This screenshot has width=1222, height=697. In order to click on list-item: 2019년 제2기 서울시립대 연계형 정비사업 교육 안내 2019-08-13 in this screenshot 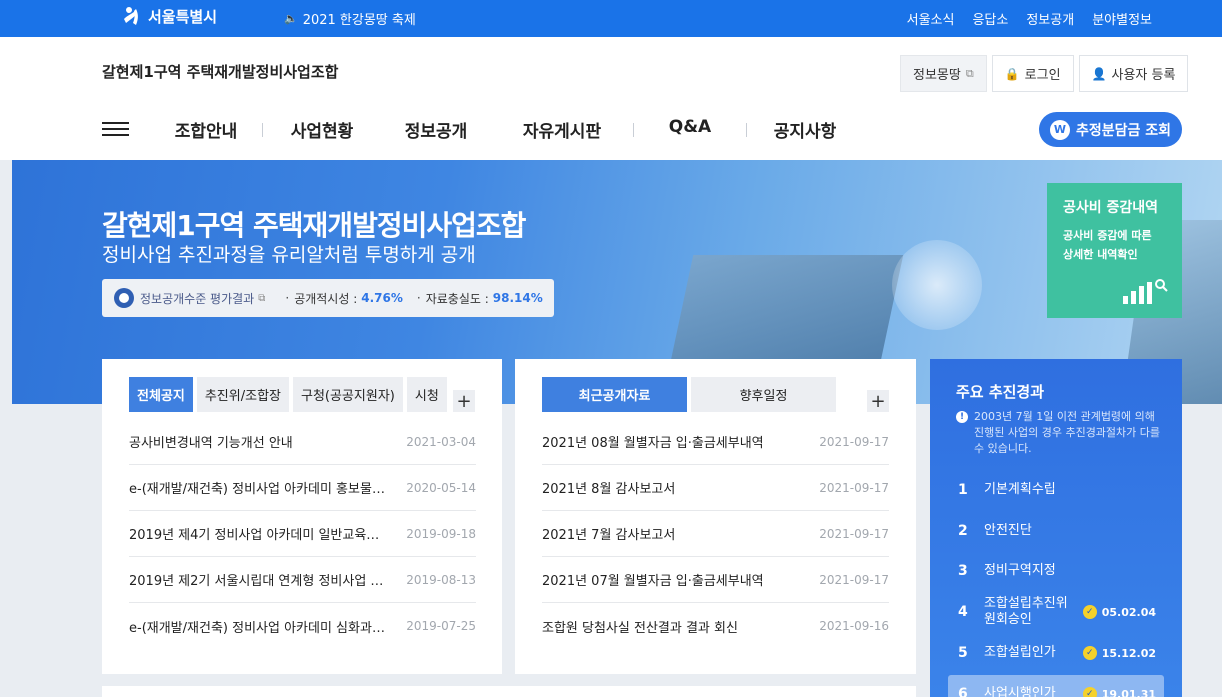, I will do `click(302, 580)`.